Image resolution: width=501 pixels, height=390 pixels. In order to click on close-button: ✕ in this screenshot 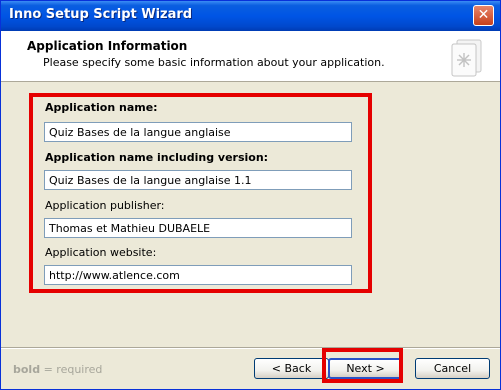, I will do `click(483, 15)`.